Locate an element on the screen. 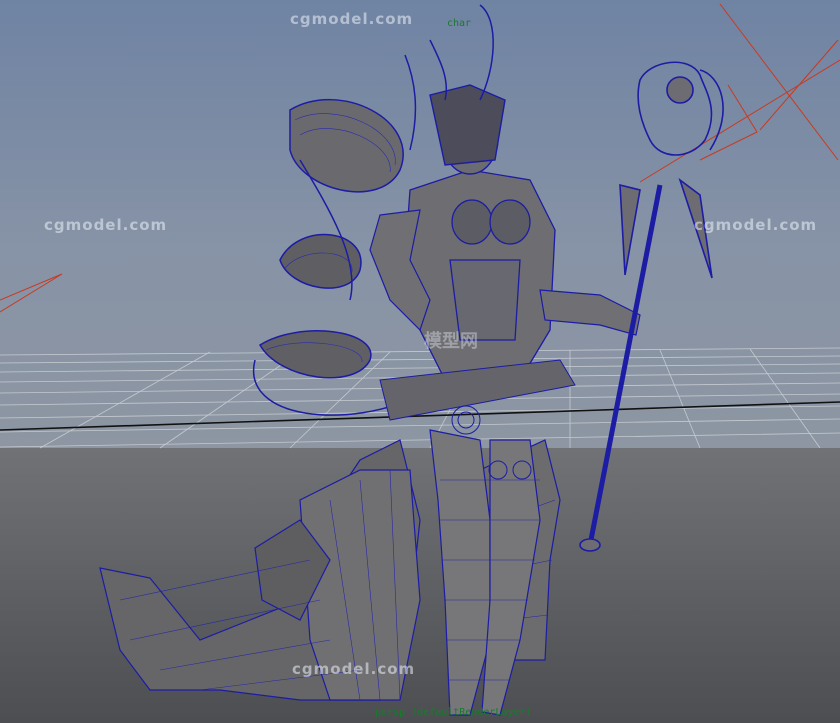 The height and width of the screenshot is (723, 840). hud-top-label: char is located at coordinates (459, 23).